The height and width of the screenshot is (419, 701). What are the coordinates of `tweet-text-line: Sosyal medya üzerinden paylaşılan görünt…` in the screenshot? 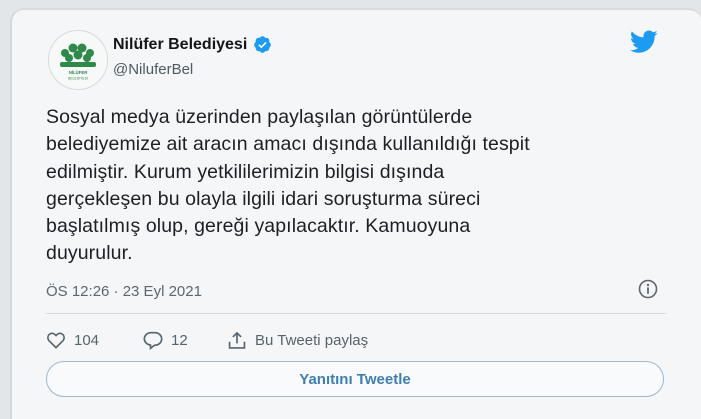 It's located at (259, 117).